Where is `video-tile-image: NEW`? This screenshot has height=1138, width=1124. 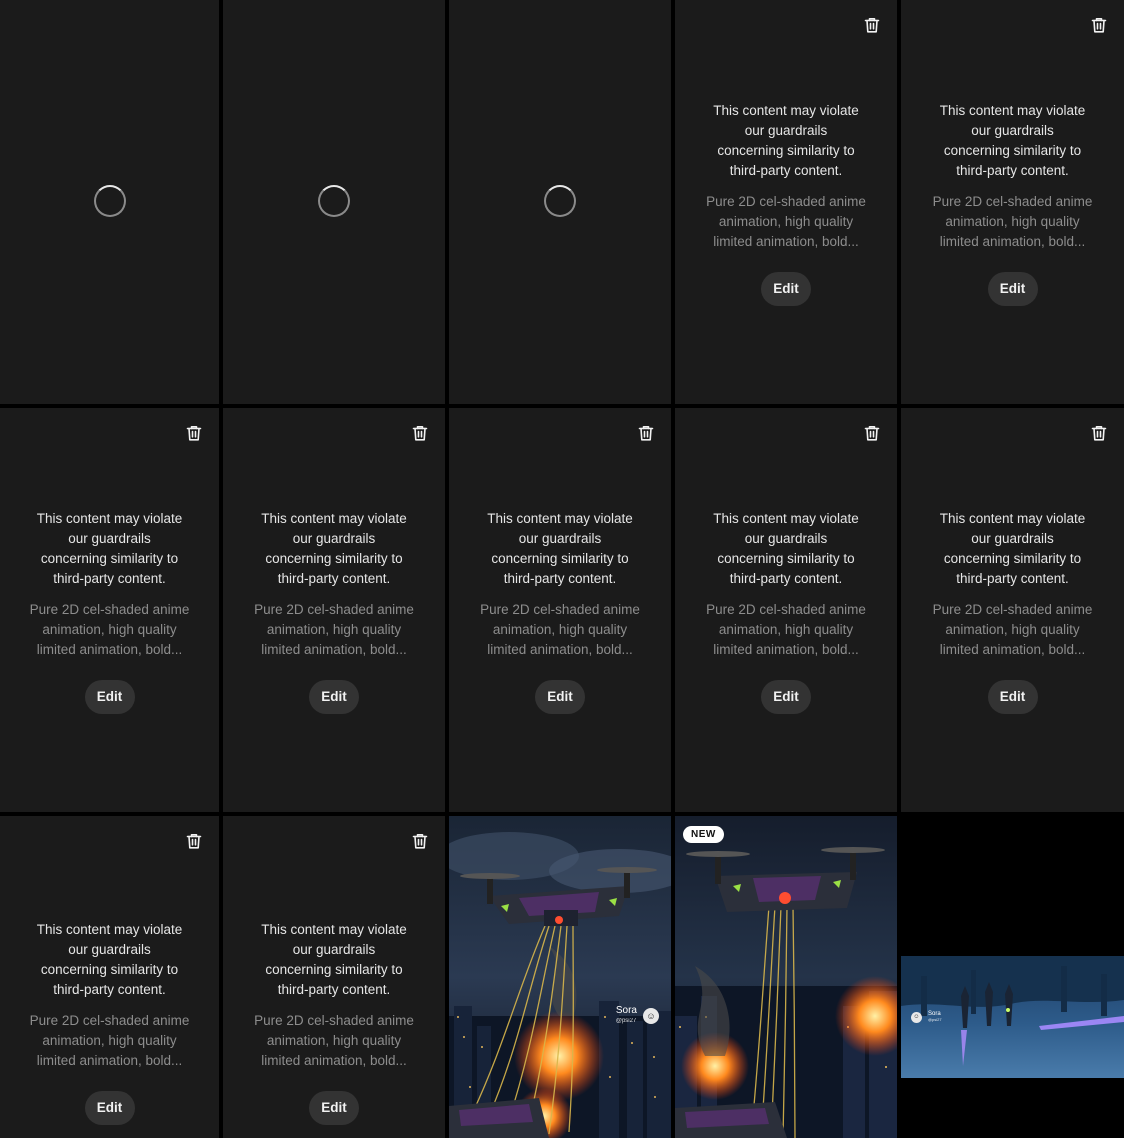
video-tile-image: NEW is located at coordinates (786, 977).